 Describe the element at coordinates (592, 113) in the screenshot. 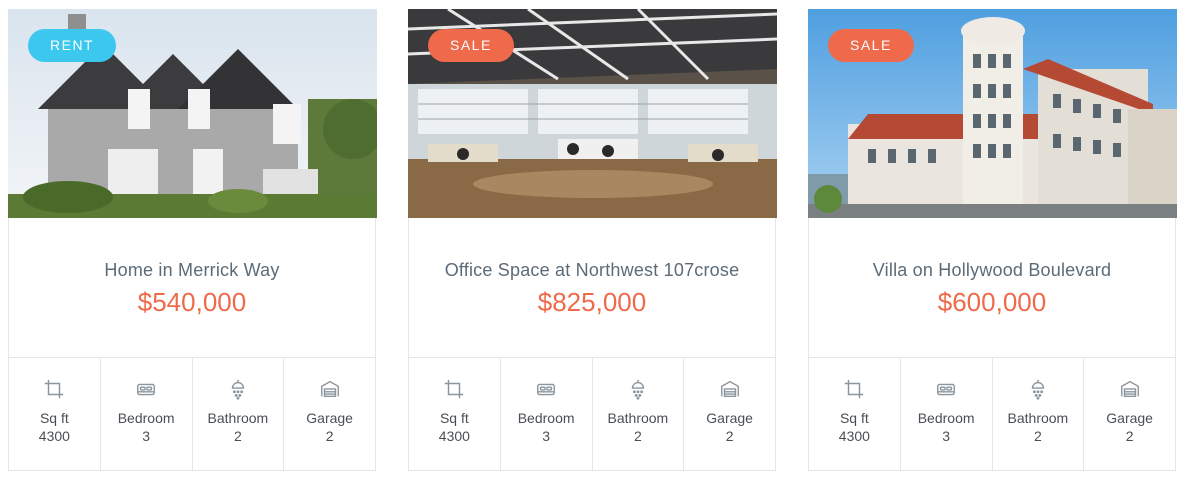

I see `office-photo: SALE` at that location.